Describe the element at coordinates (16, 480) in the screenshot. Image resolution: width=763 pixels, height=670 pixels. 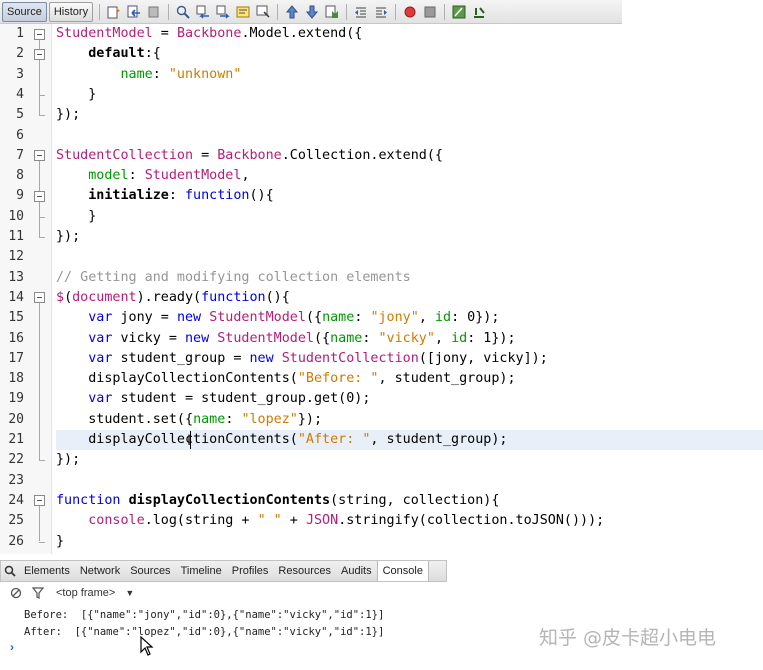
I see `line-number: 23` at that location.